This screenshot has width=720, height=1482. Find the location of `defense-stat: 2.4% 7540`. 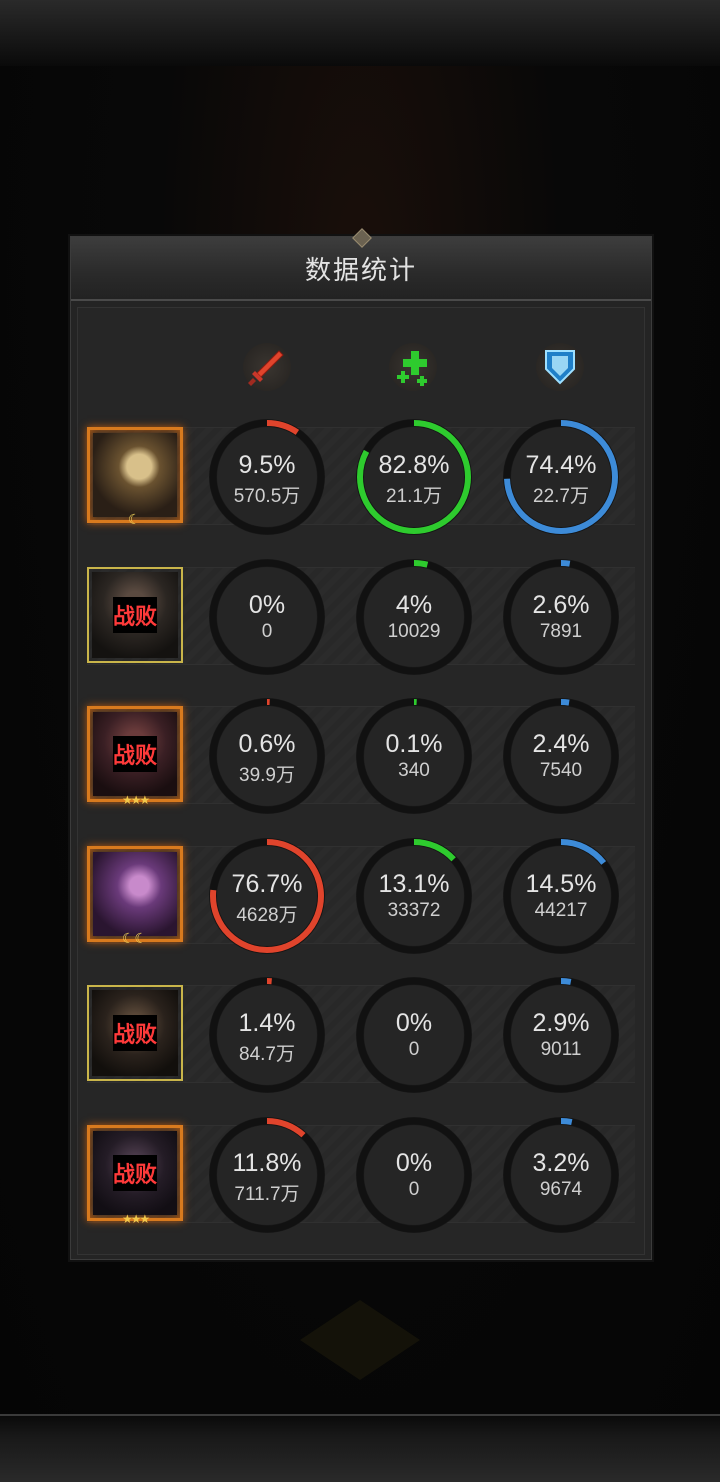

defense-stat: 2.4% 7540 is located at coordinates (561, 756).